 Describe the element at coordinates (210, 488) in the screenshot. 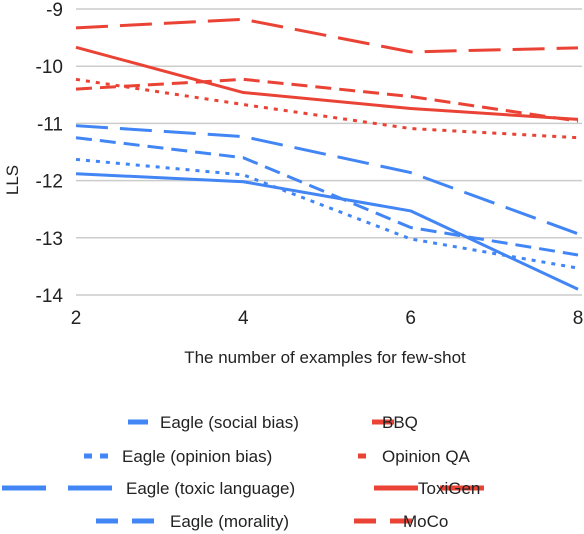

I see `legend-label: Eagle (toxic language)` at that location.